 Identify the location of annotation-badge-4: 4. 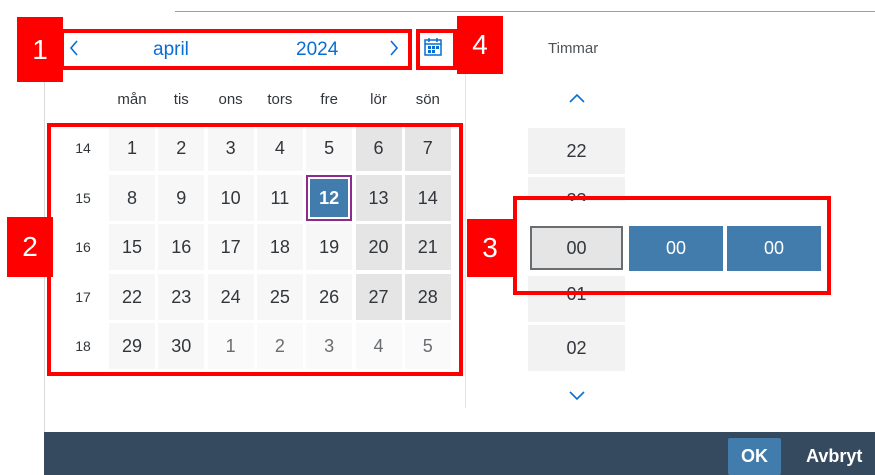
(480, 45).